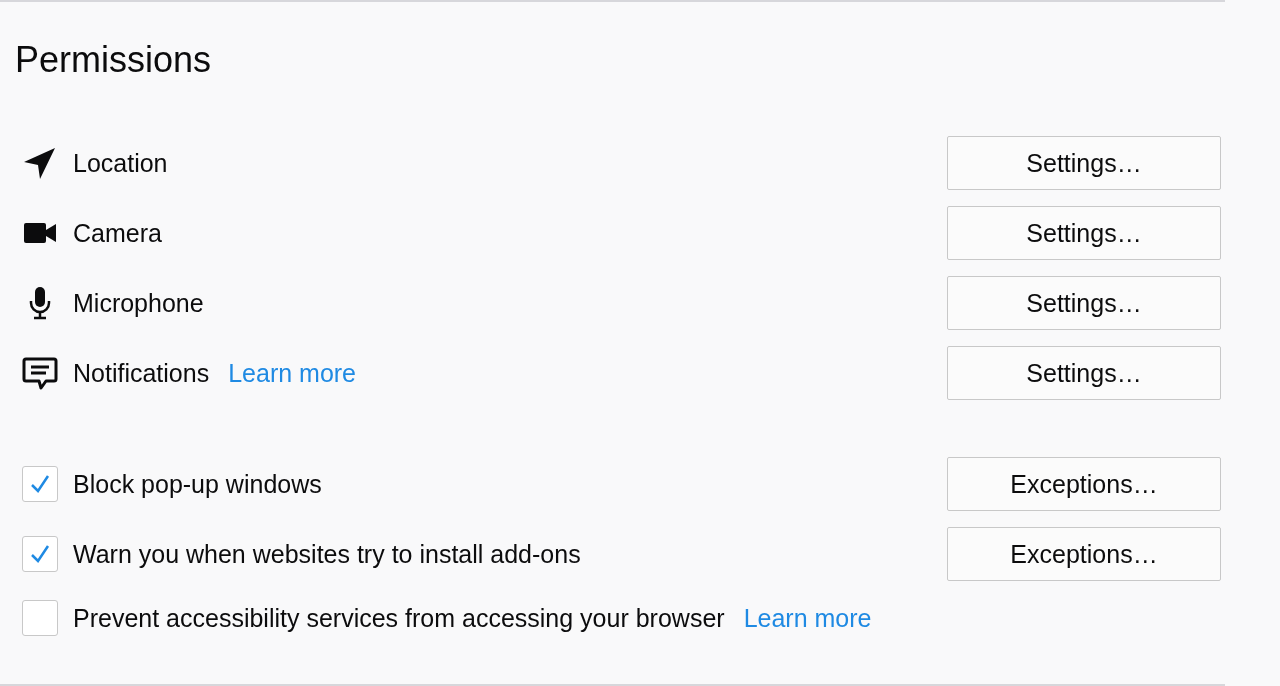 This screenshot has height=686, width=1280. Describe the element at coordinates (141, 373) in the screenshot. I see `permission-label: Notifications` at that location.